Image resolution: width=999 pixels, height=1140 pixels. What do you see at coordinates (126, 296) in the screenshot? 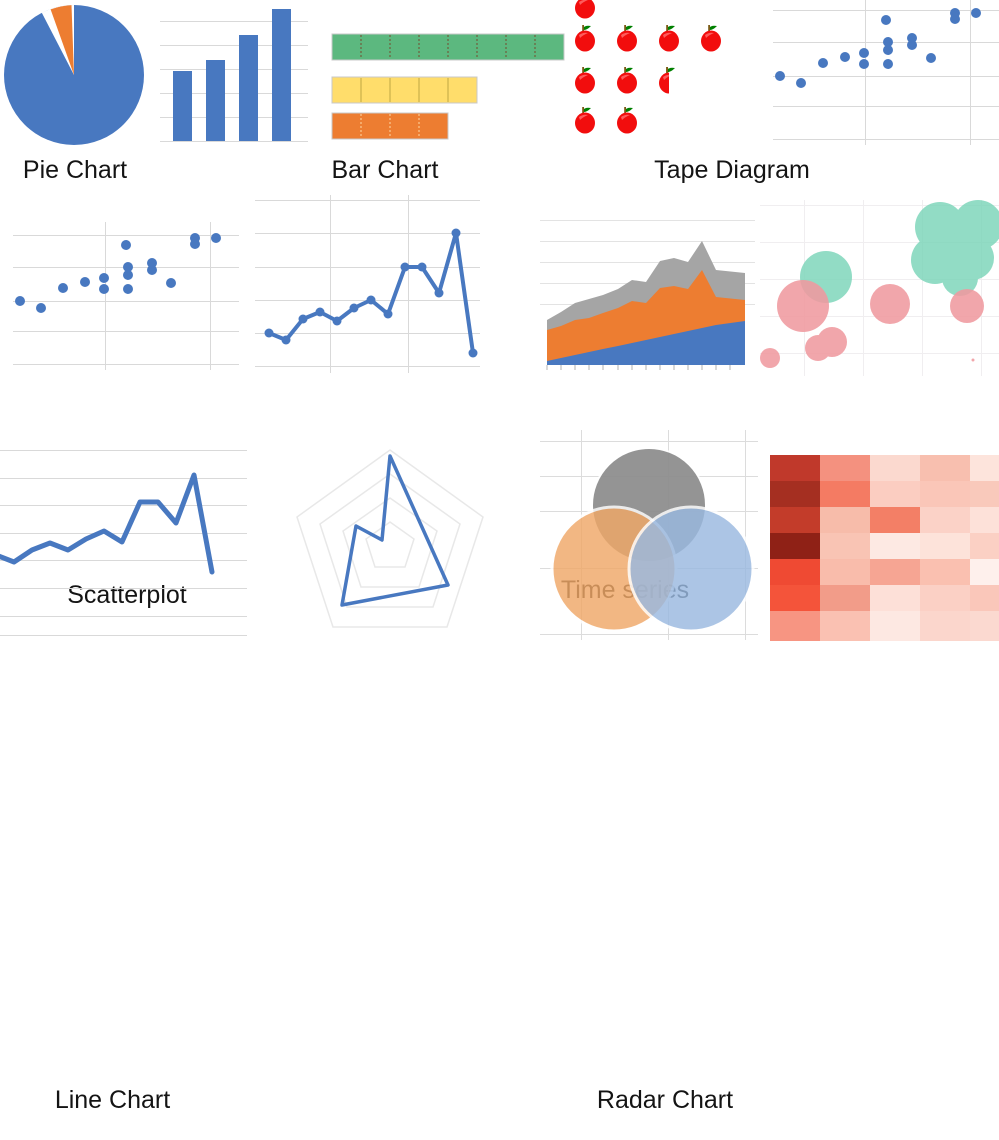
I see `scatterplot-2-svg` at bounding box center [126, 296].